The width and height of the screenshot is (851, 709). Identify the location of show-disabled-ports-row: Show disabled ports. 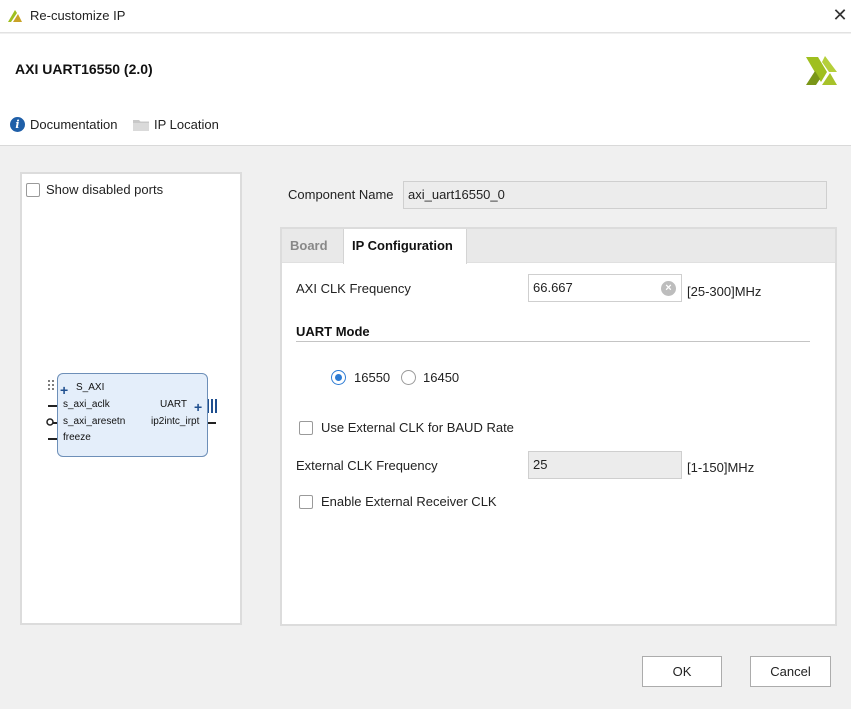
(94, 189).